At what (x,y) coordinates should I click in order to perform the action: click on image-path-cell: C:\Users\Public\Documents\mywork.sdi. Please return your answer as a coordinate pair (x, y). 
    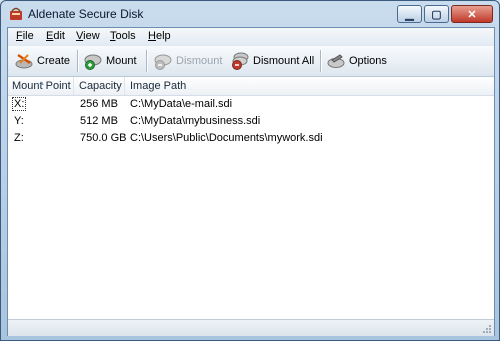
    Looking at the image, I should click on (226, 138).